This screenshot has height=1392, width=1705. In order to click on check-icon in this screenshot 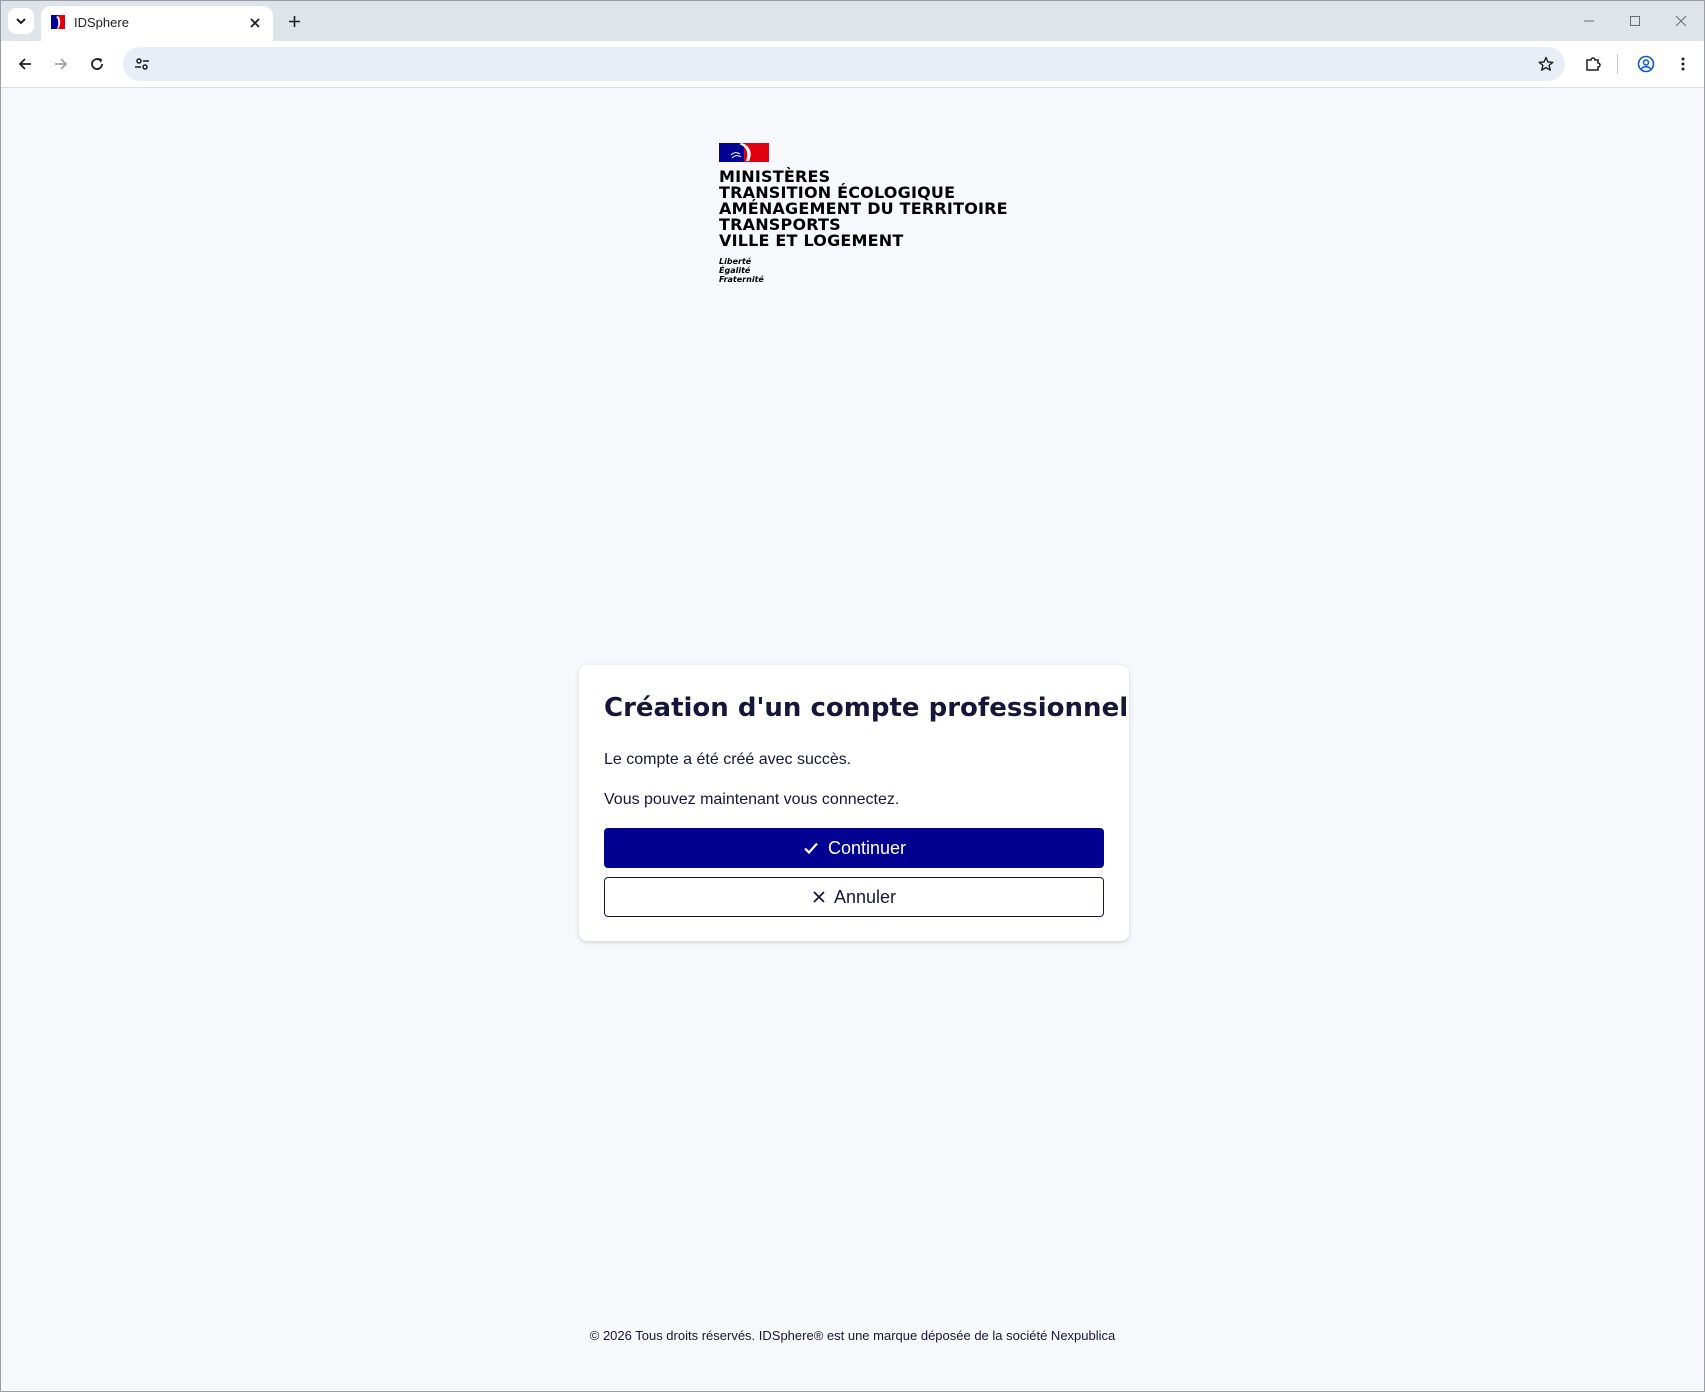, I will do `click(811, 848)`.